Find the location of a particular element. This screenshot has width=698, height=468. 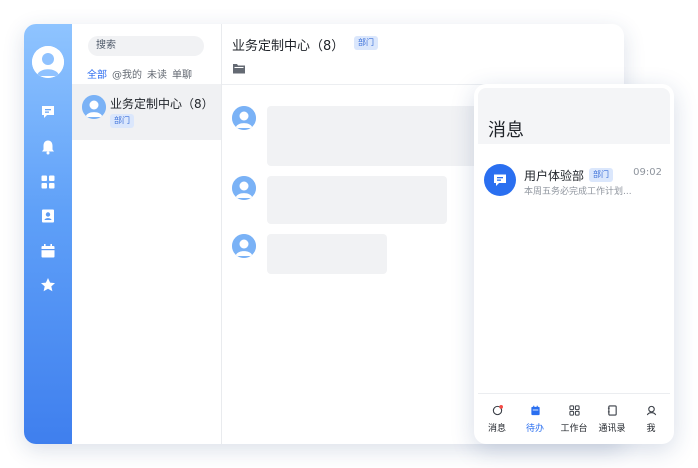

bottom-tab-bar: 消息 待办 工作台 通讯录 我 is located at coordinates (574, 417).